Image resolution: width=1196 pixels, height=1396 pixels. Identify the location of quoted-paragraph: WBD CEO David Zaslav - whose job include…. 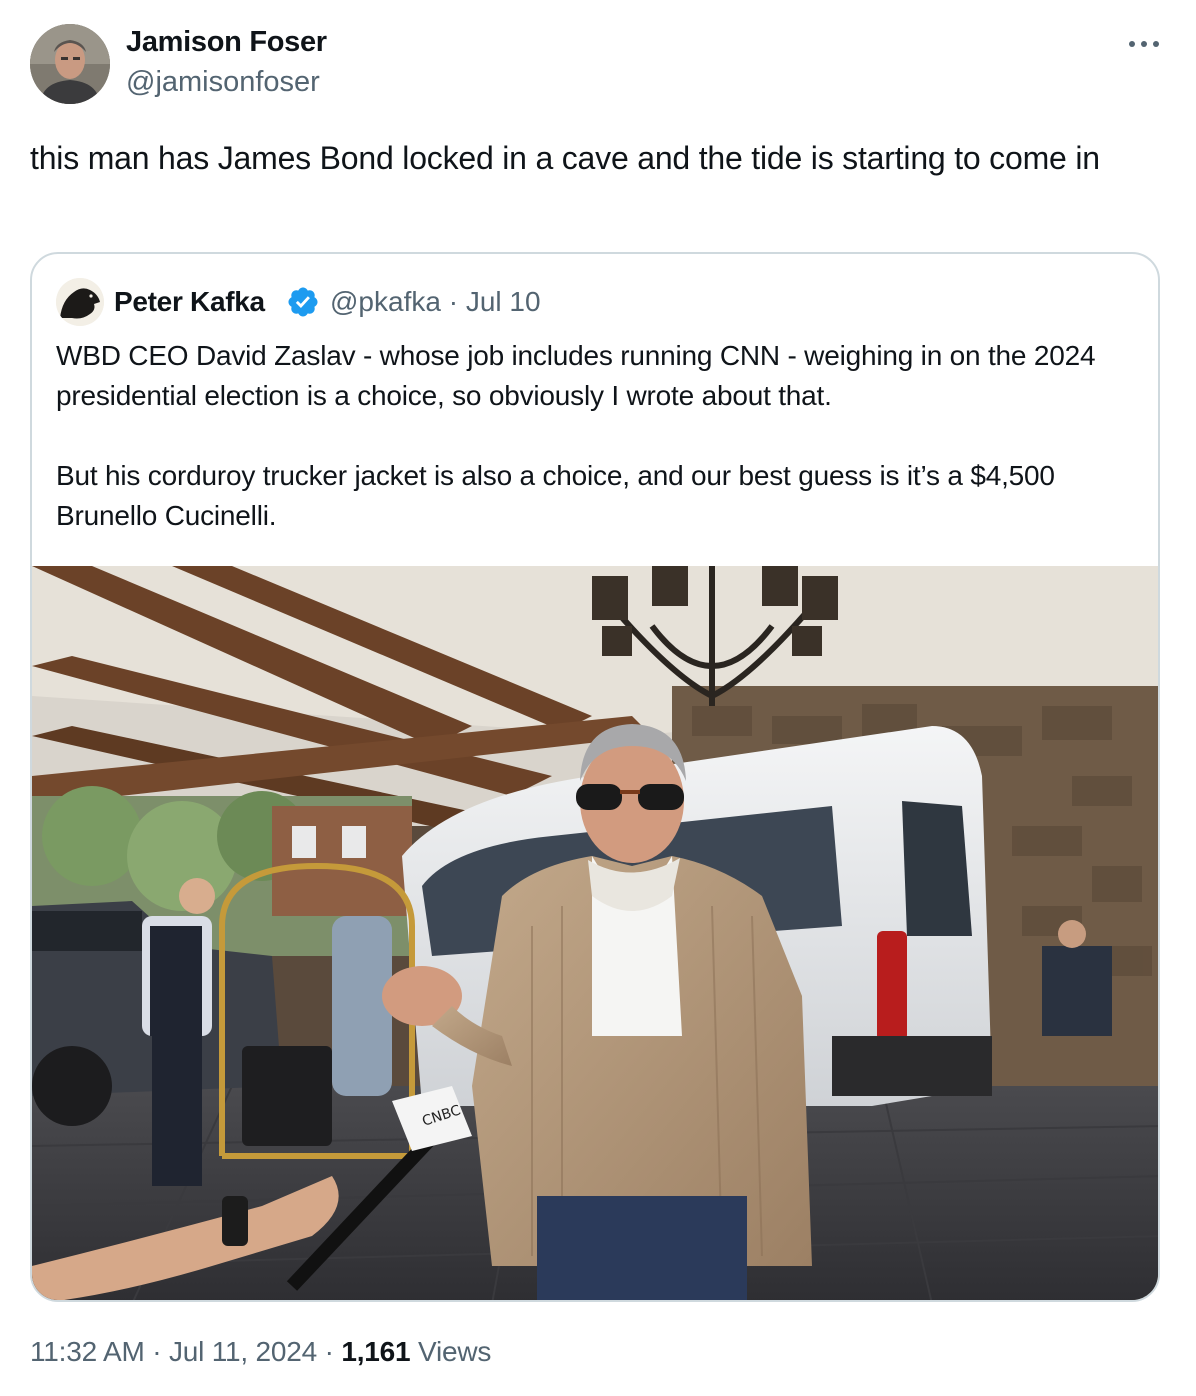
(576, 375).